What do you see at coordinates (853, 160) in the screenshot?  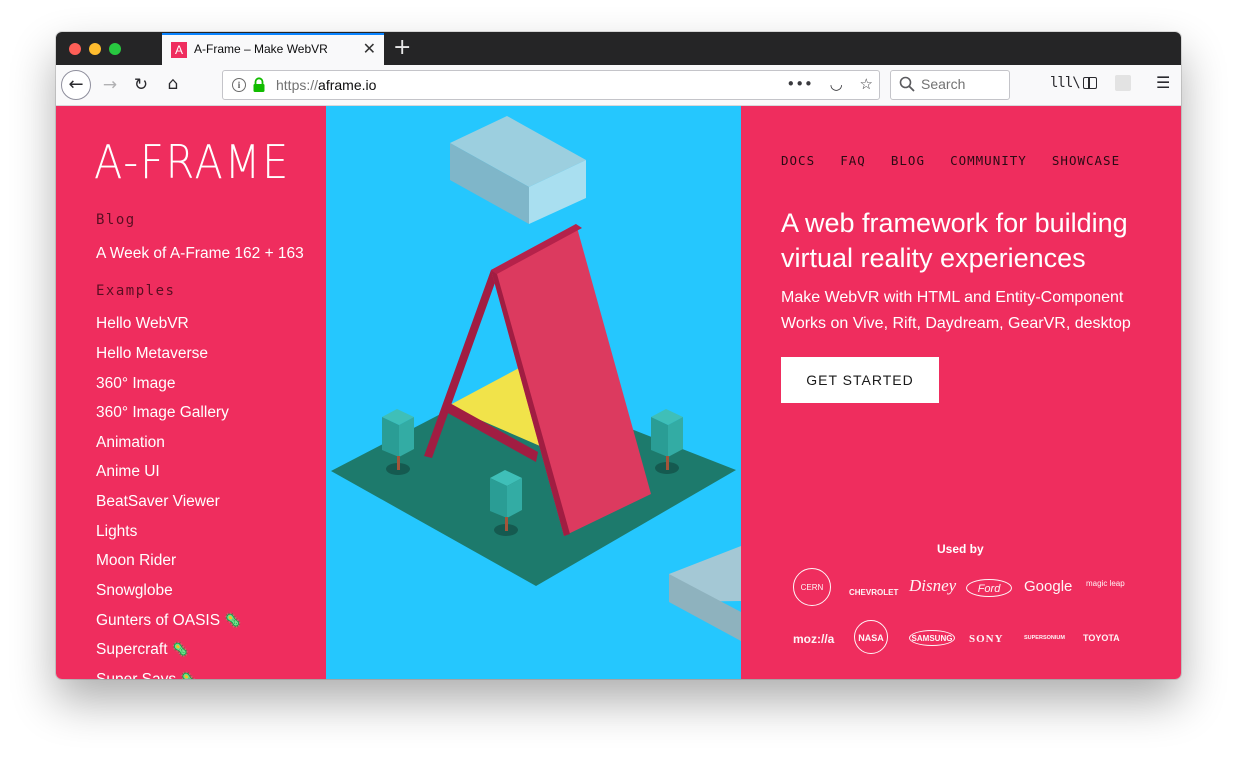 I see `nav-faq: FAQ` at bounding box center [853, 160].